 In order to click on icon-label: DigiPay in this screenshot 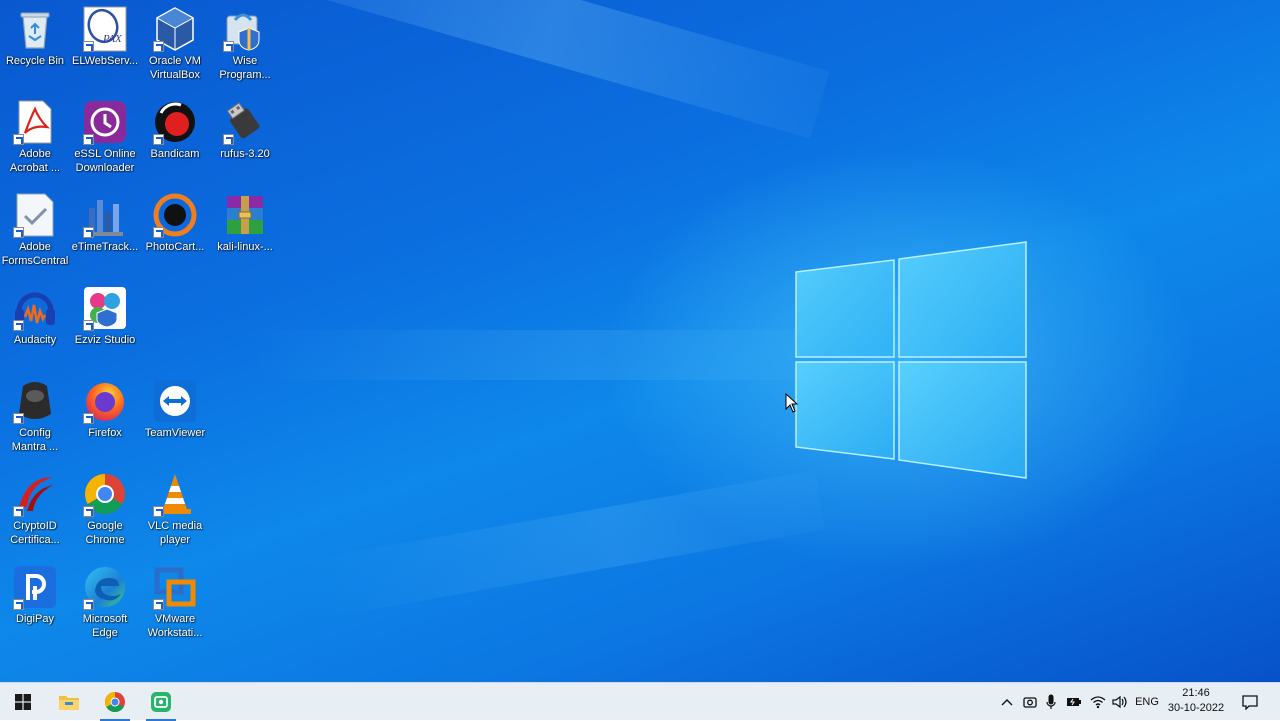, I will do `click(35, 619)`.